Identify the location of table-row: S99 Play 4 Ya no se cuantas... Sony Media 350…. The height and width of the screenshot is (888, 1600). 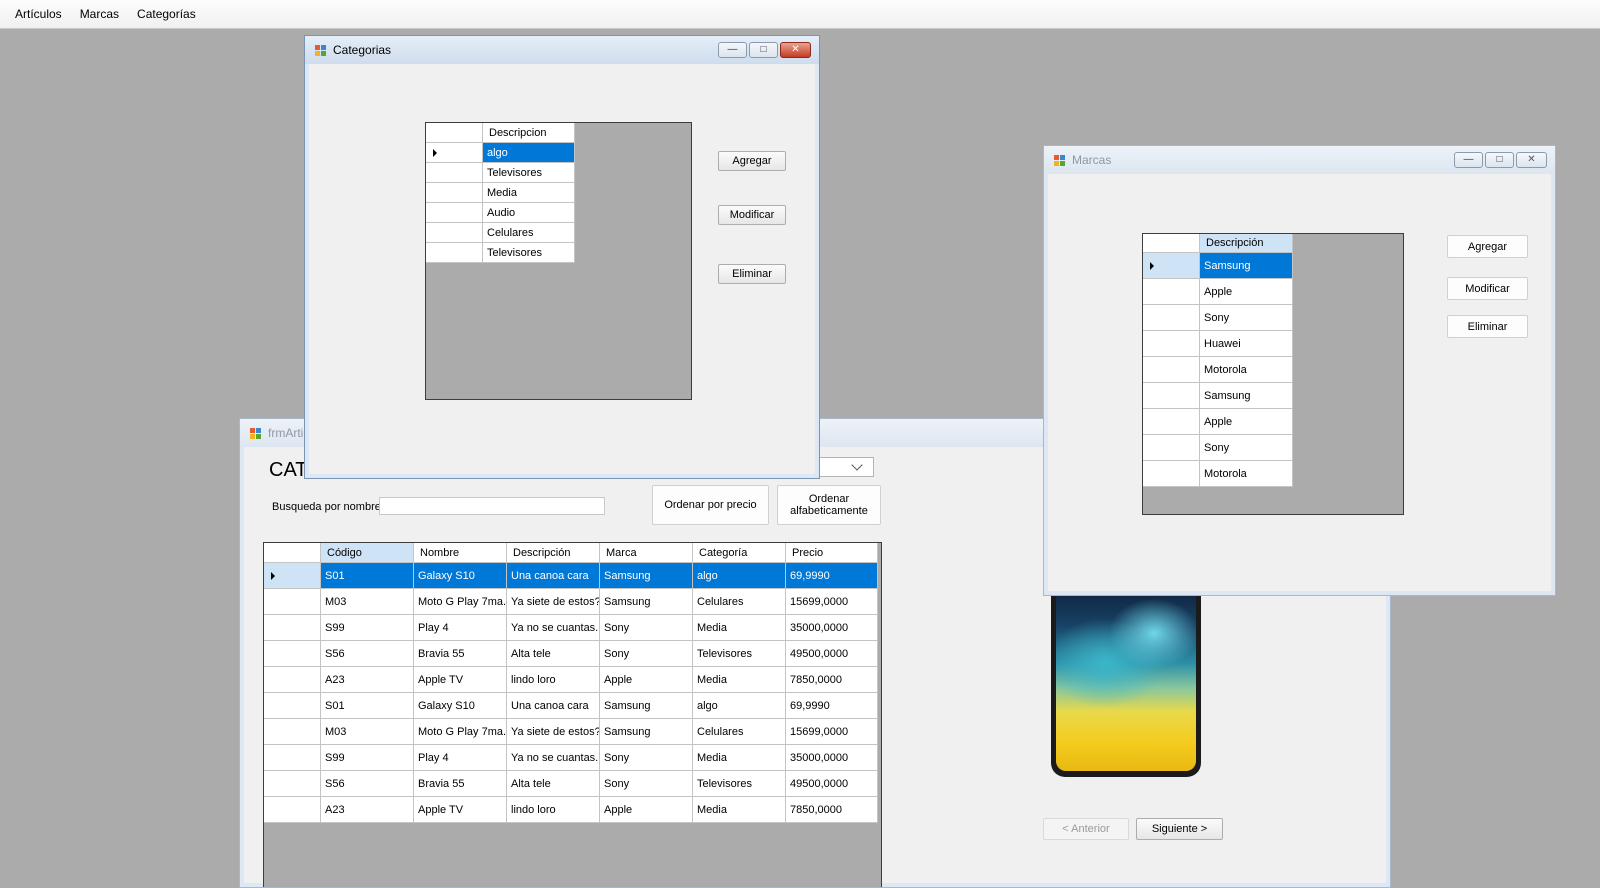
(572, 758).